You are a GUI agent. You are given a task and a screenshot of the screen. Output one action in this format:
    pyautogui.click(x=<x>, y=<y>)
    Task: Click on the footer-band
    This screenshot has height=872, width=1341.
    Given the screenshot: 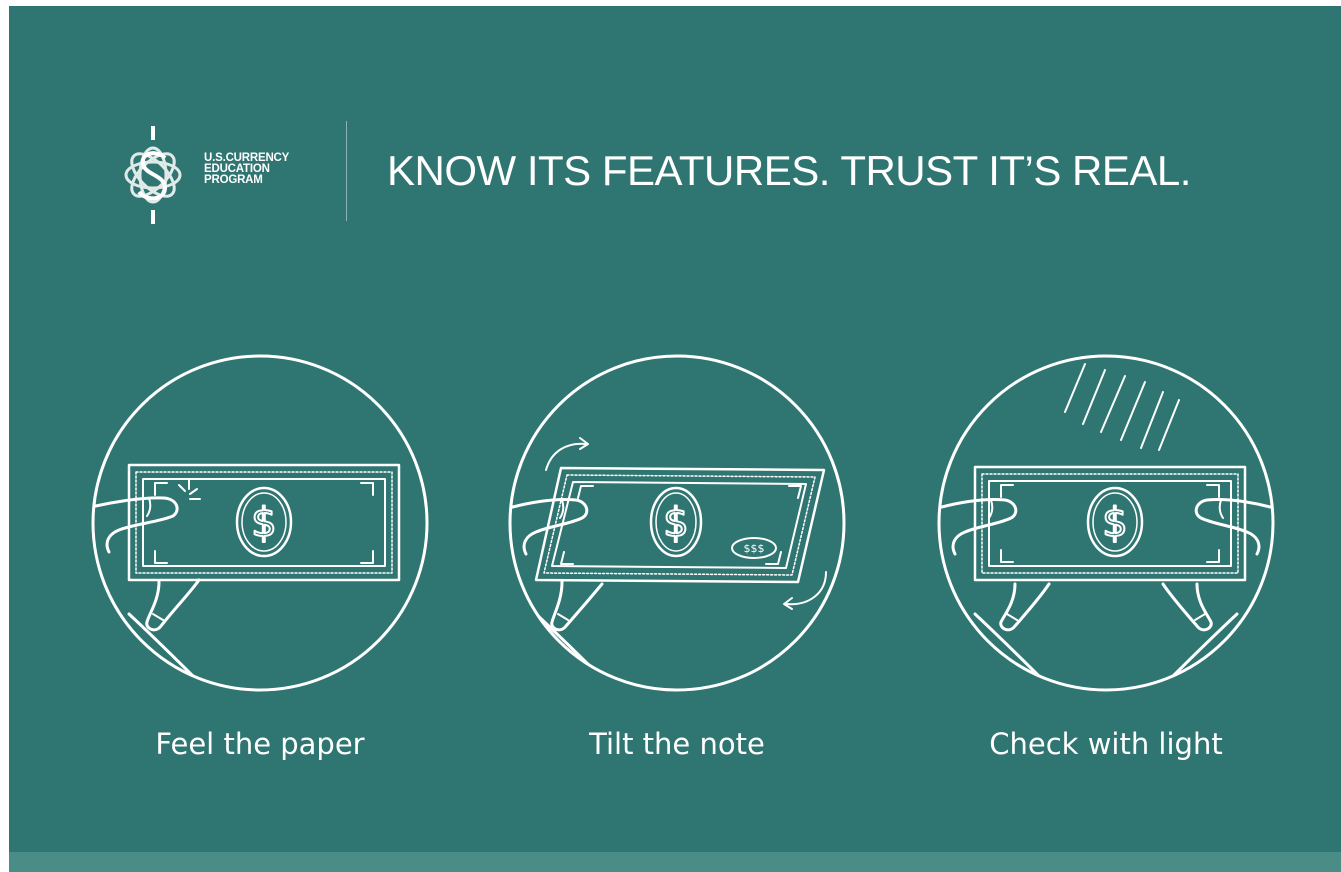 What is the action you would take?
    pyautogui.click(x=675, y=862)
    